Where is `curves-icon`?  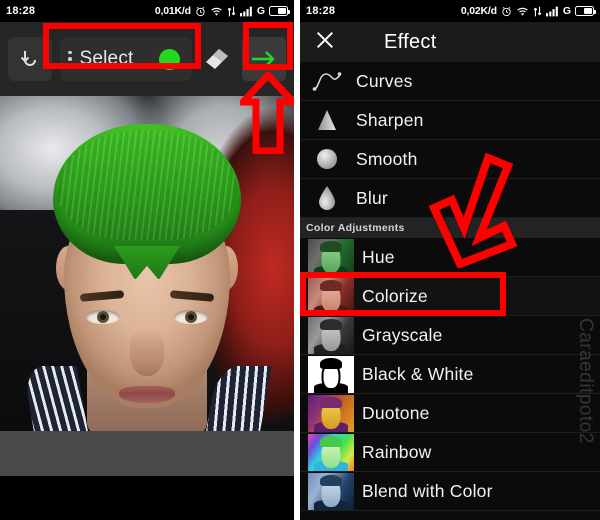 curves-icon is located at coordinates (327, 81).